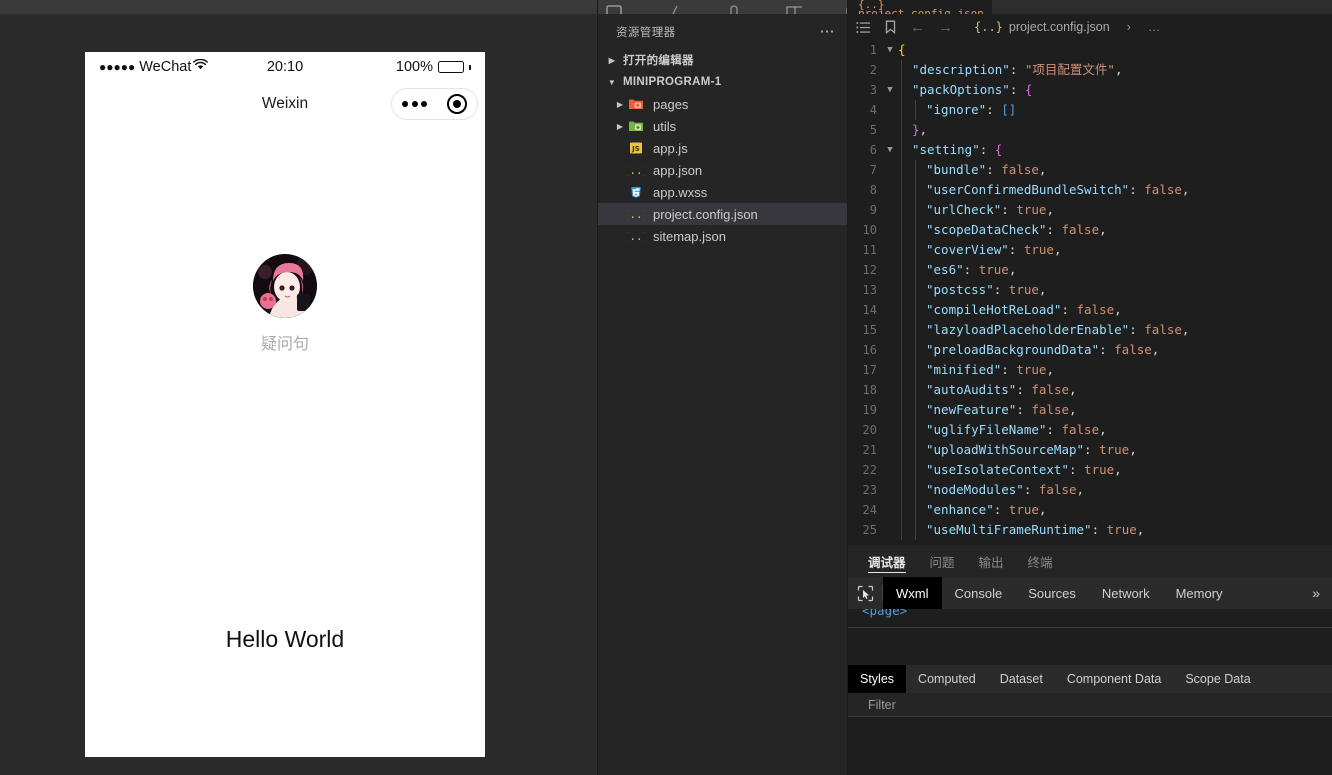 Image resolution: width=1332 pixels, height=775 pixels. What do you see at coordinates (1090, 90) in the screenshot?
I see `code-line: 3 ▼ "packOptions": {` at bounding box center [1090, 90].